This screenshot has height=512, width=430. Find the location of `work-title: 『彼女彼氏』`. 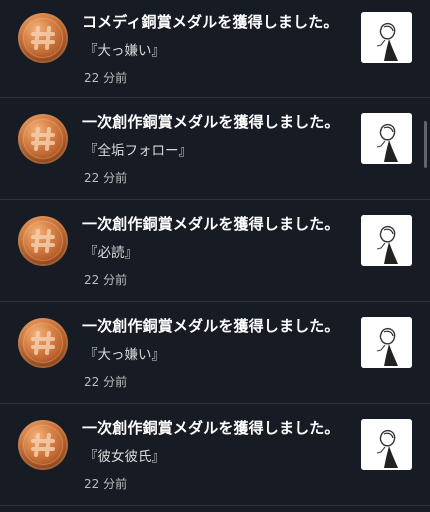

work-title: 『彼女彼氏』 is located at coordinates (124, 457).